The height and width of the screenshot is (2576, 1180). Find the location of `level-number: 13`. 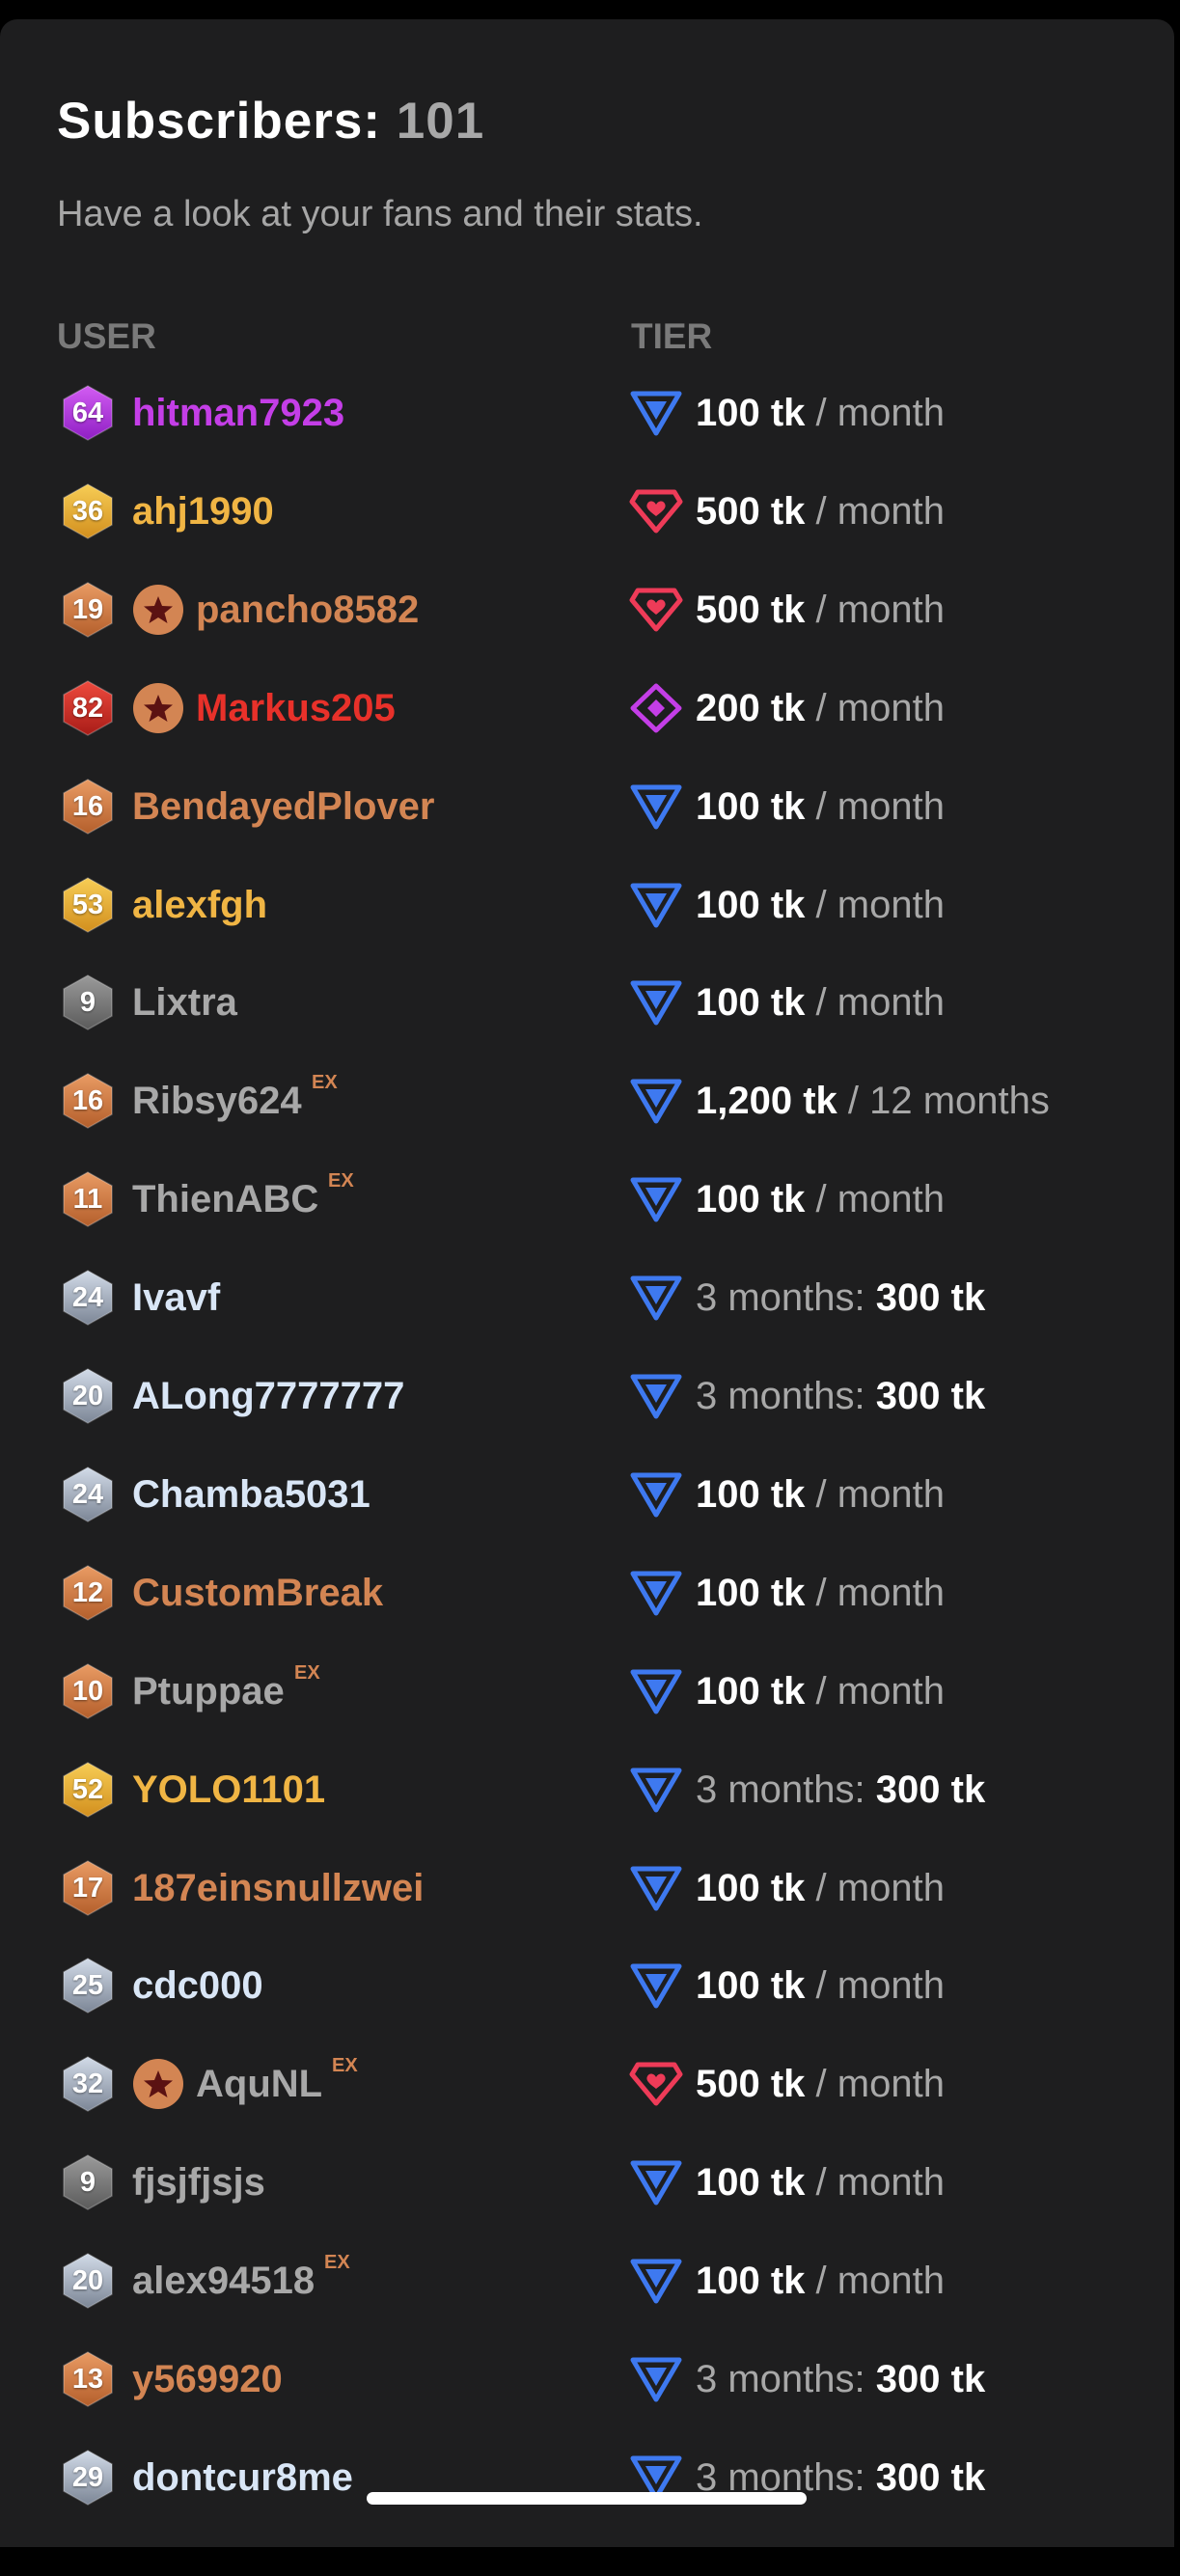

level-number: 13 is located at coordinates (87, 2379).